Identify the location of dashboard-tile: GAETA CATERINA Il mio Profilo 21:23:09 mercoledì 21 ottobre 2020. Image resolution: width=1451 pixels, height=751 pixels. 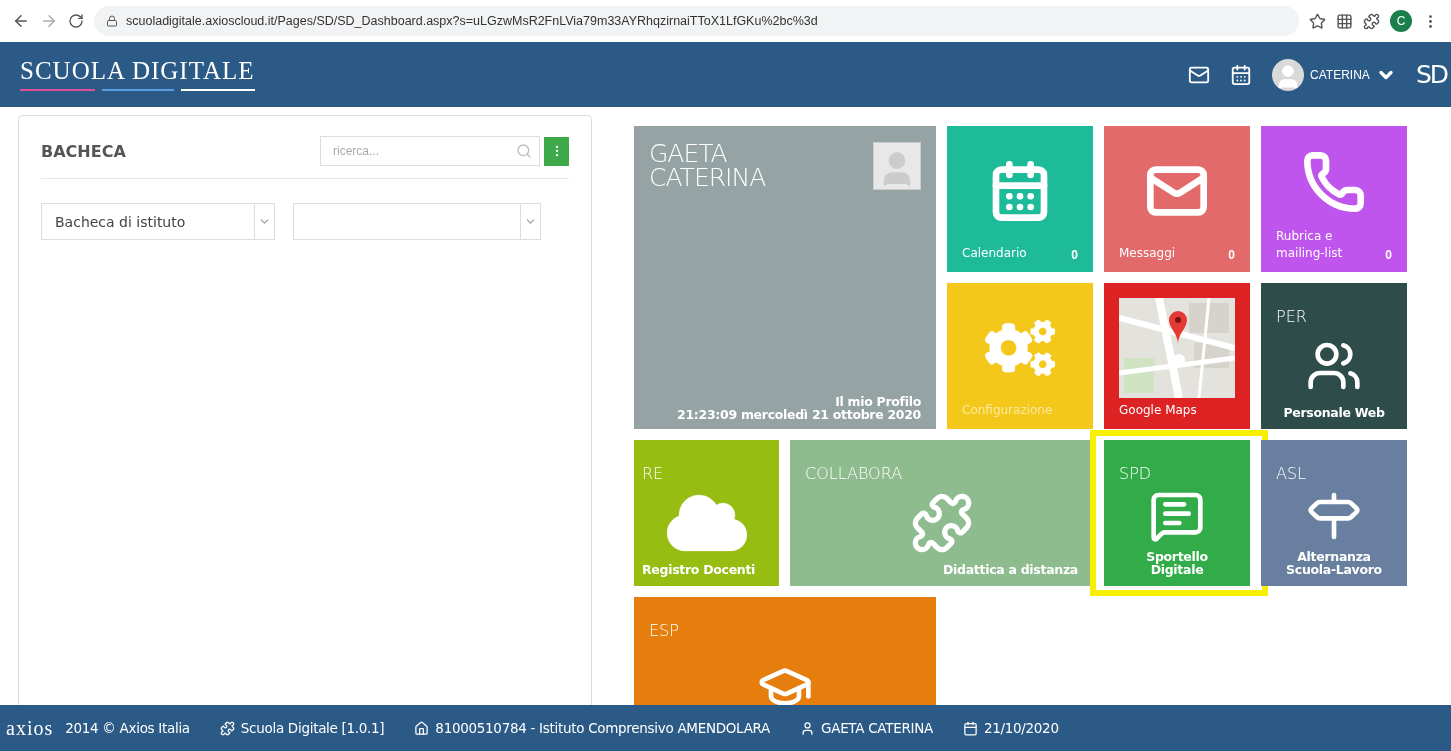
(785, 277).